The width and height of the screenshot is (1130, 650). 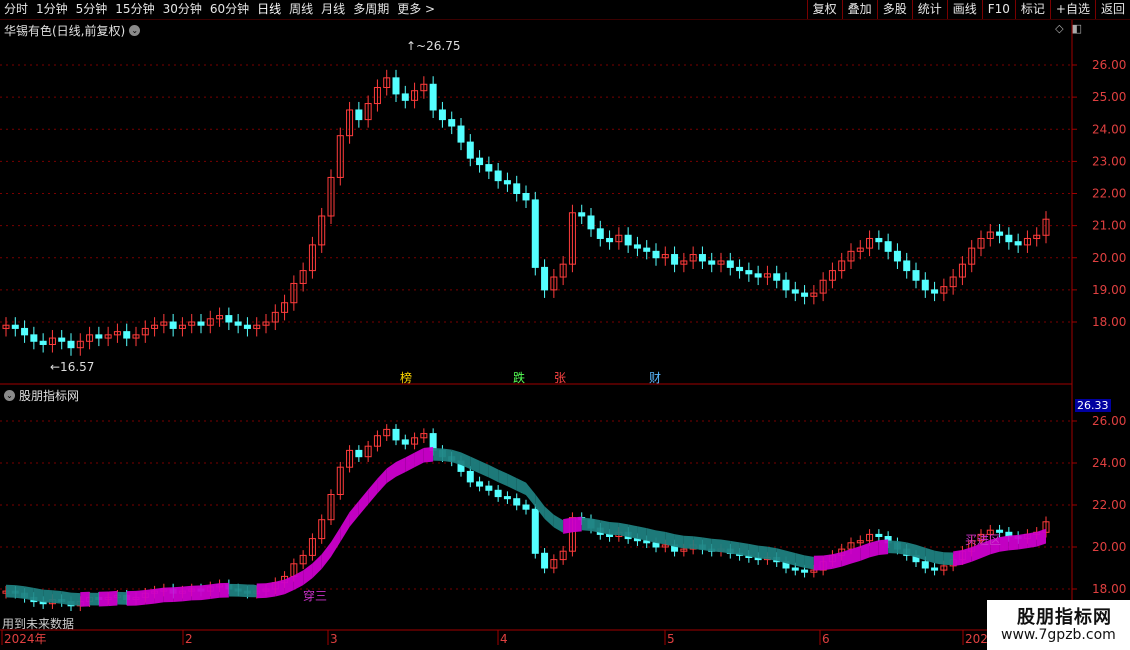 What do you see at coordinates (1109, 194) in the screenshot?
I see `price-tick-label: 22.00` at bounding box center [1109, 194].